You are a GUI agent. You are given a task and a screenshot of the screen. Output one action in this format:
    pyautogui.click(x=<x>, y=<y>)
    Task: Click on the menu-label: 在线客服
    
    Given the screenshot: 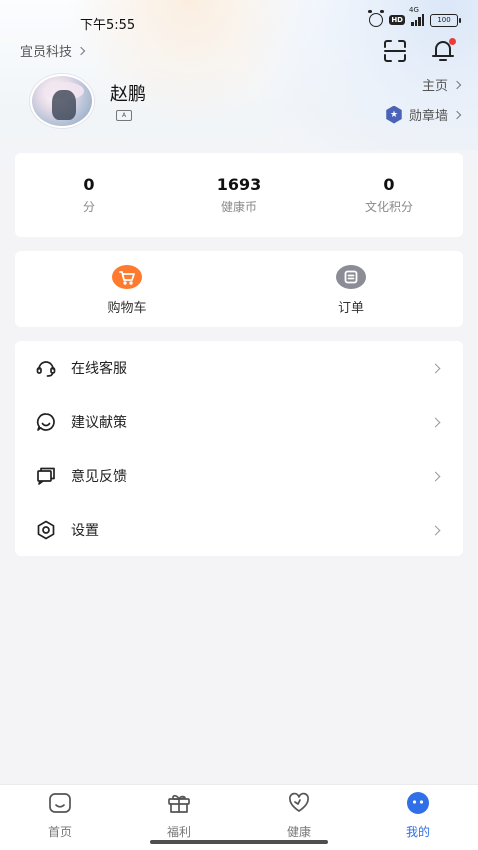 What is the action you would take?
    pyautogui.click(x=99, y=369)
    